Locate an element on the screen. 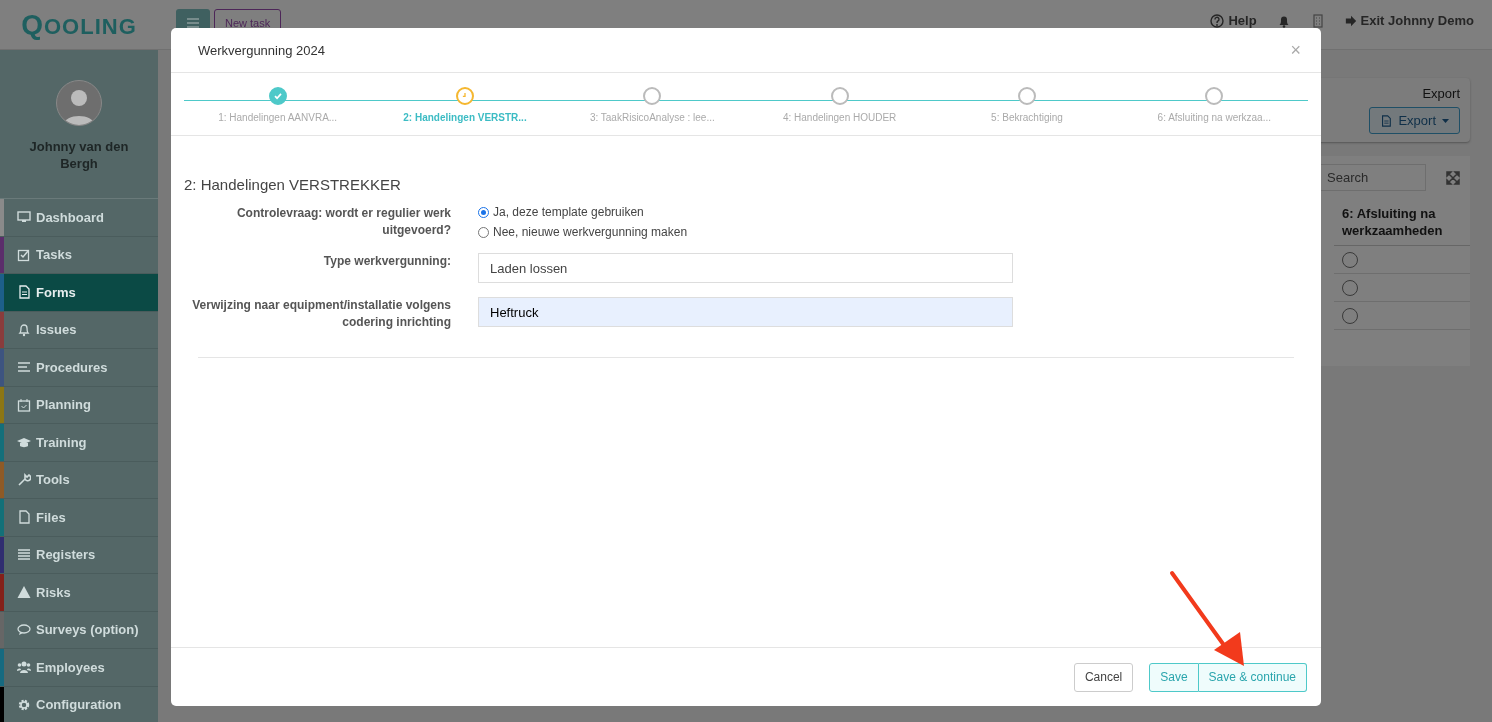  field-label: Verwijzing naar equipment/installatie volgens codering inrichting is located at coordinates (321, 314).